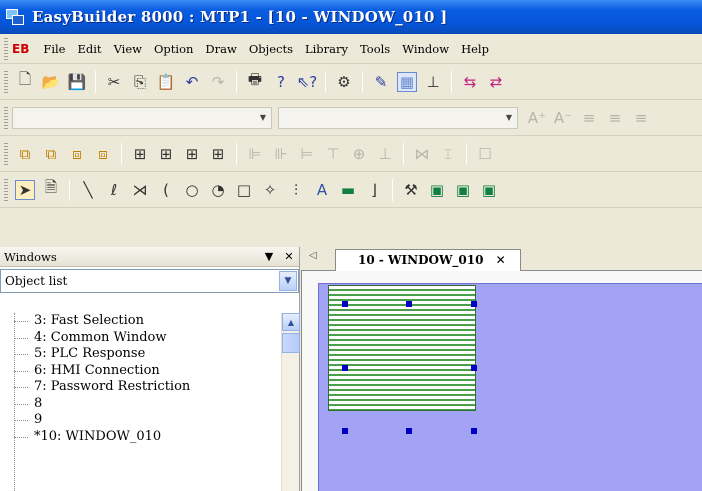 Image resolution: width=702 pixels, height=491 pixels. Describe the element at coordinates (290, 402) in the screenshot. I see `tree-scrollbar: ▲` at that location.